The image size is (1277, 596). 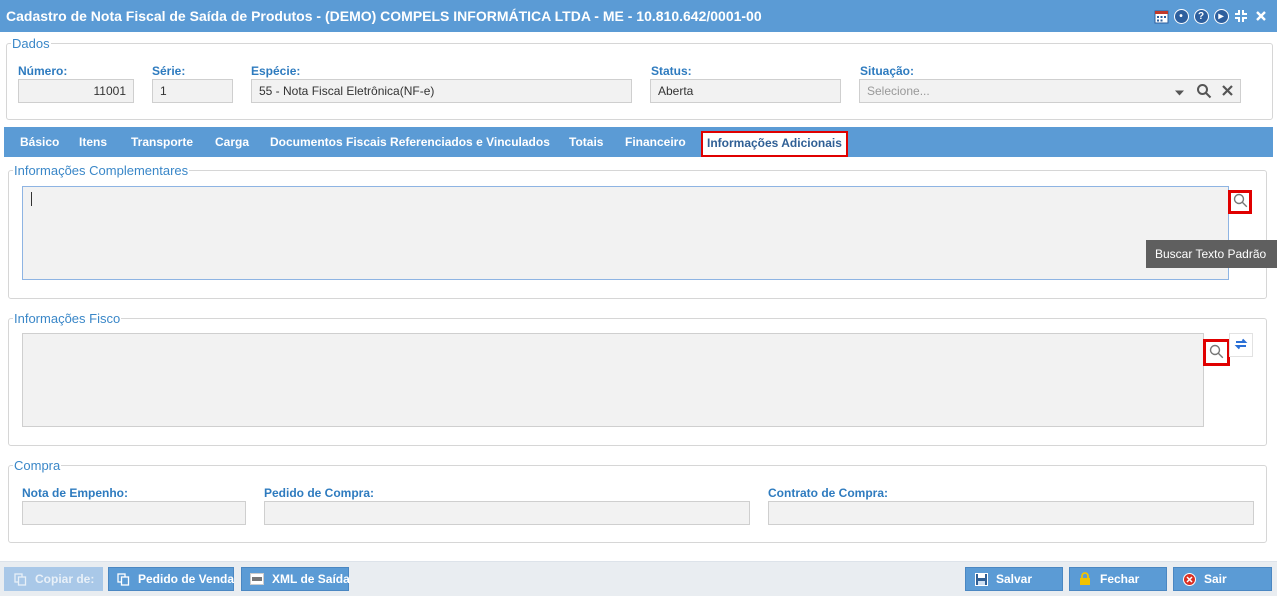 What do you see at coordinates (828, 493) in the screenshot?
I see `contrato-compra-label: Contrato de Compra:` at bounding box center [828, 493].